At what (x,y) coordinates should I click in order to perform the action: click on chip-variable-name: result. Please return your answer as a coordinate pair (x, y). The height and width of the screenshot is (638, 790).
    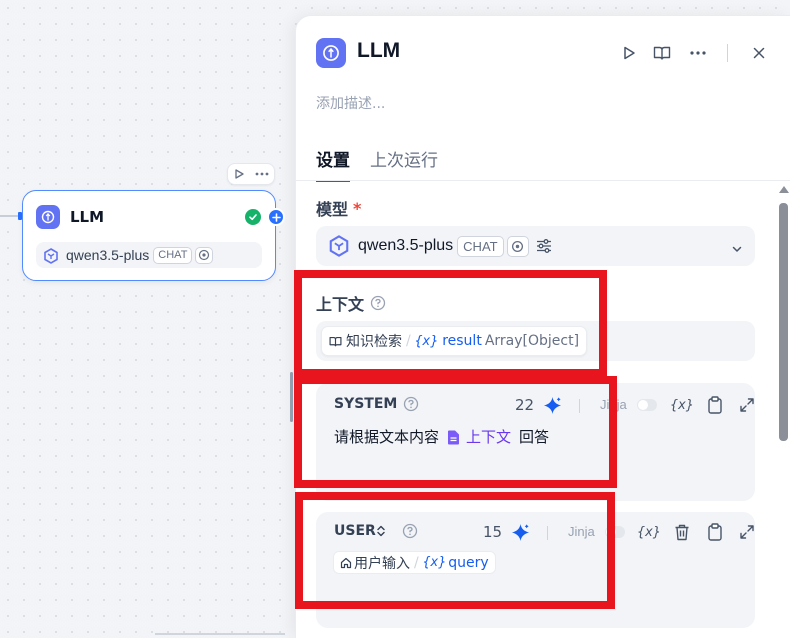
    Looking at the image, I should click on (462, 341).